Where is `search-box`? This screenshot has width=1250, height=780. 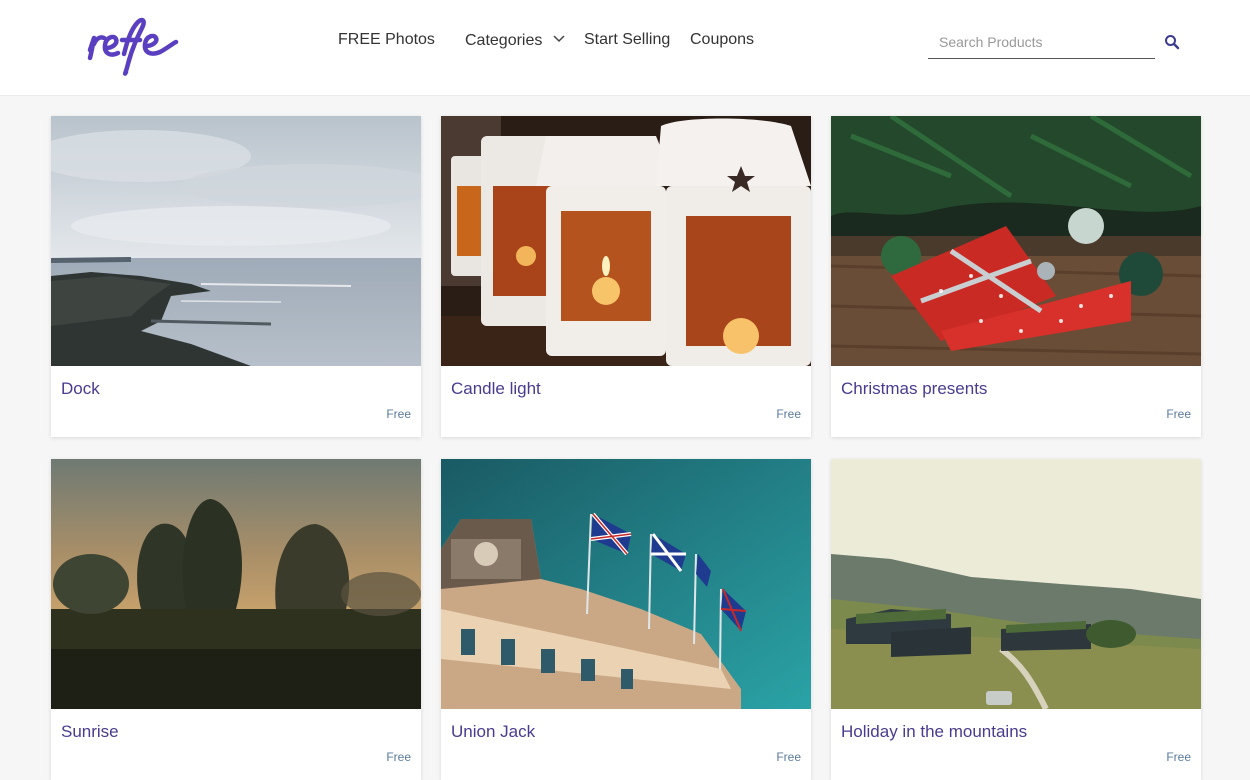
search-box is located at coordinates (1041, 44).